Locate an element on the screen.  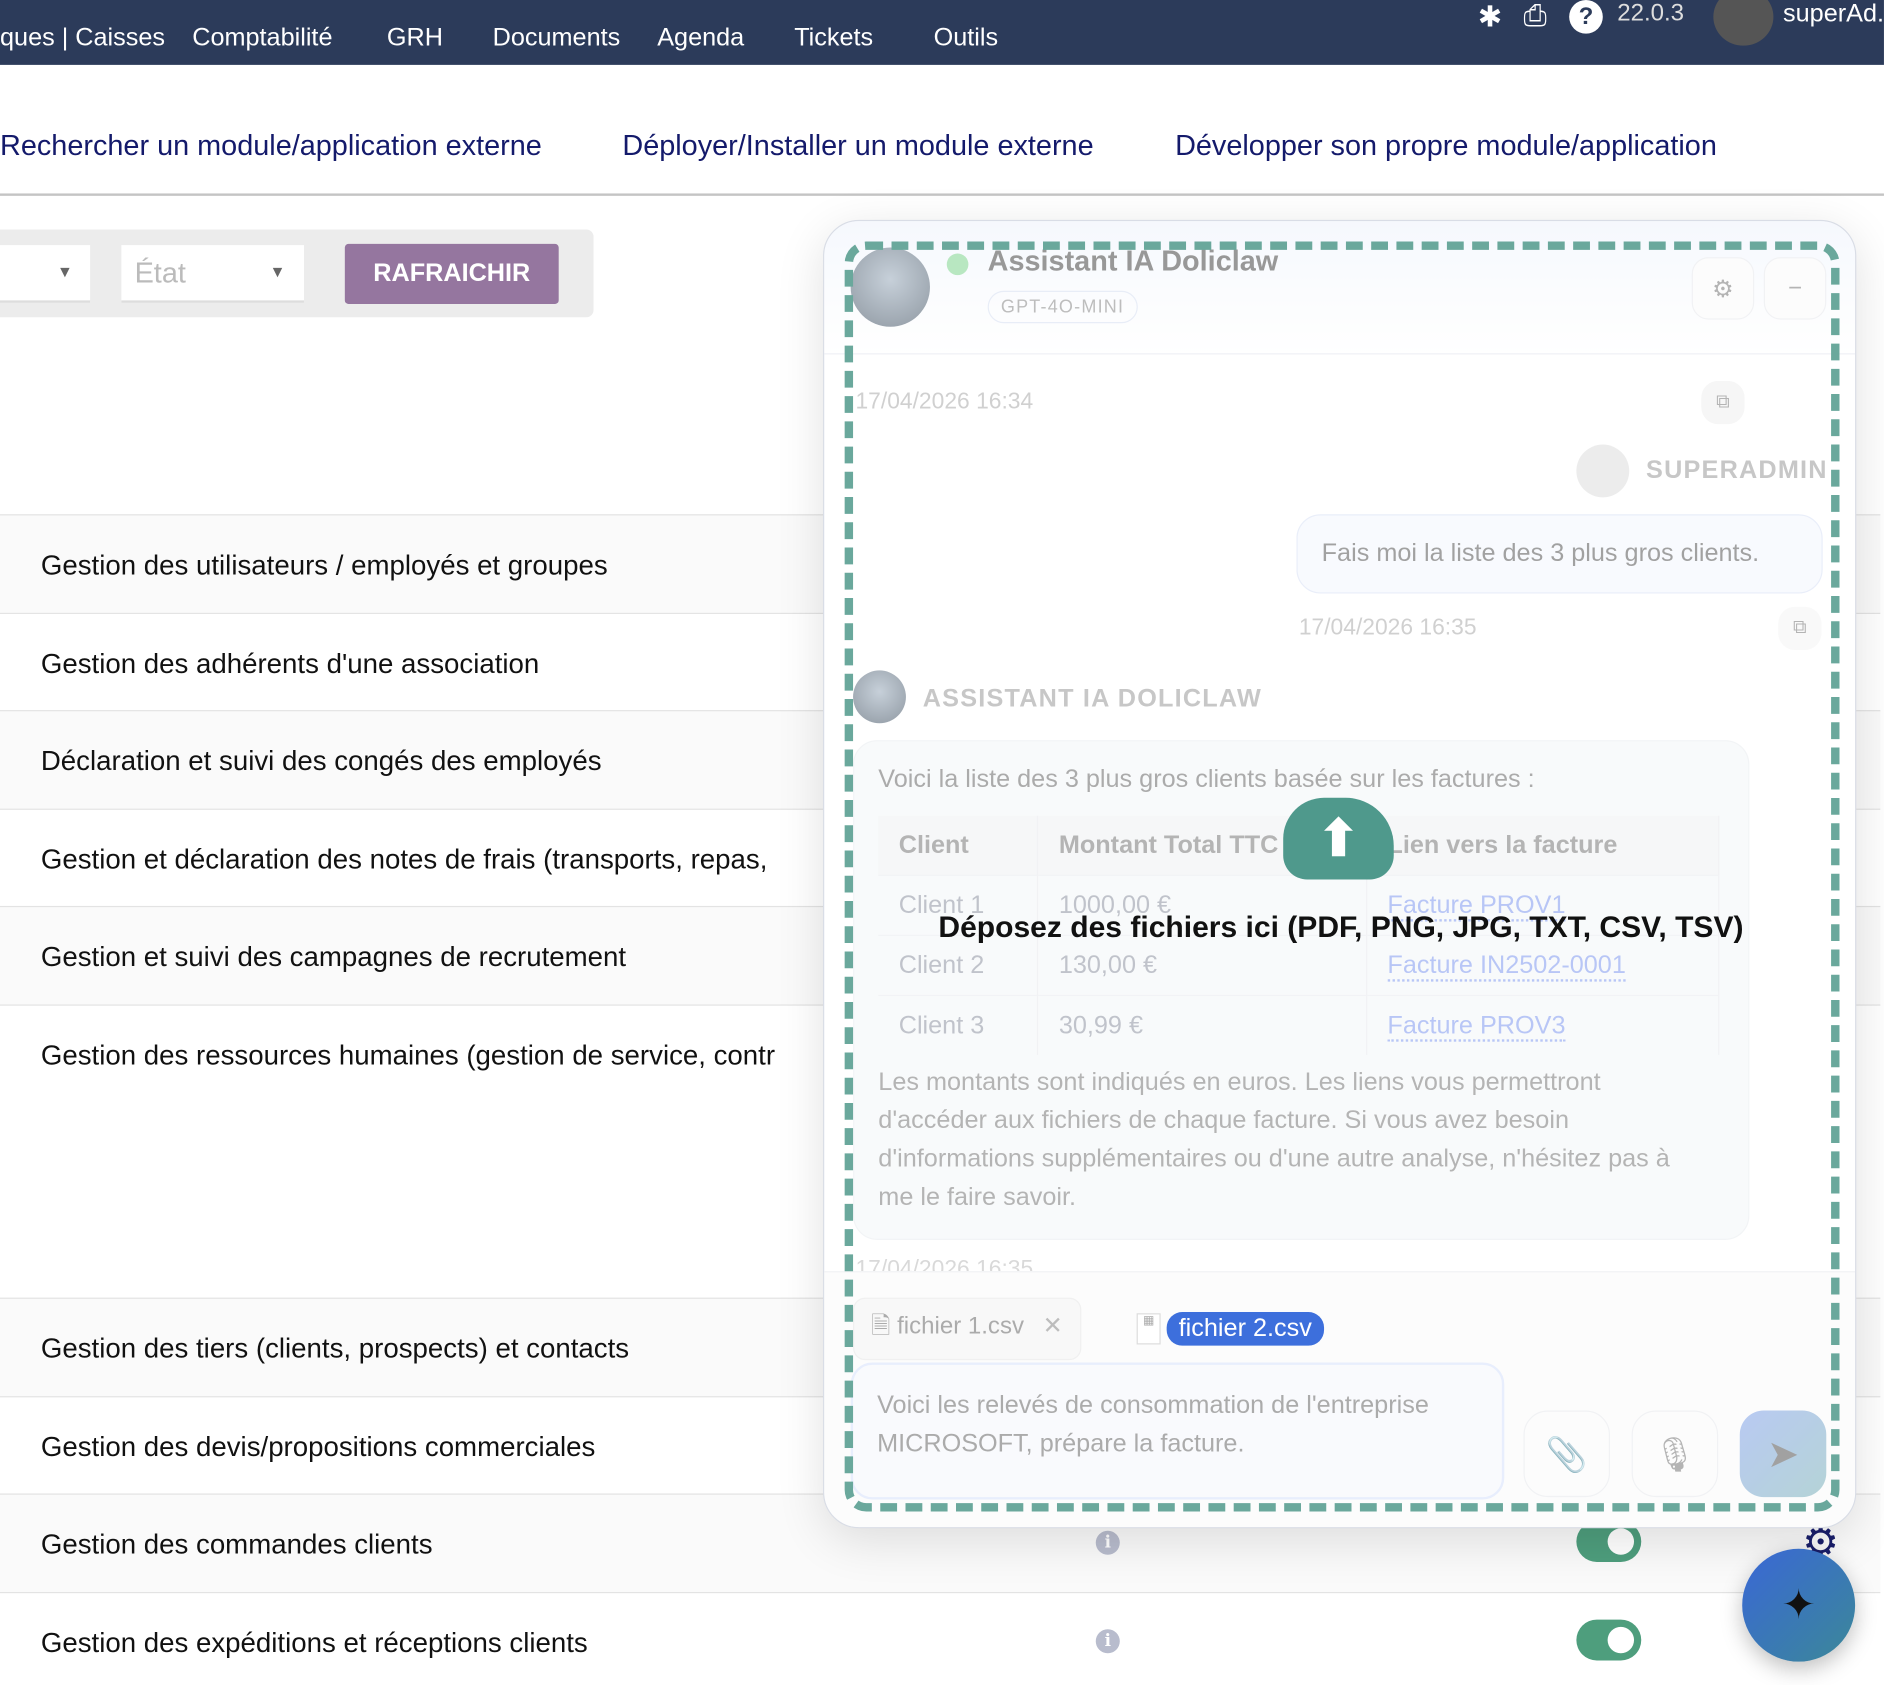
search-external-module-link: Rechercher un module/application externe is located at coordinates (271, 147).